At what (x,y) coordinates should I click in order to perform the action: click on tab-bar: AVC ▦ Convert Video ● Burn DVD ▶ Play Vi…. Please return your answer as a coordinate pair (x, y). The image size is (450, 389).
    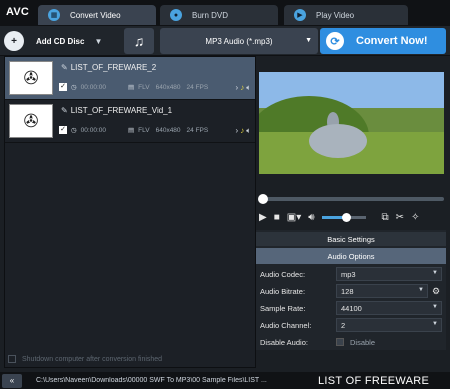
    Looking at the image, I should click on (225, 13).